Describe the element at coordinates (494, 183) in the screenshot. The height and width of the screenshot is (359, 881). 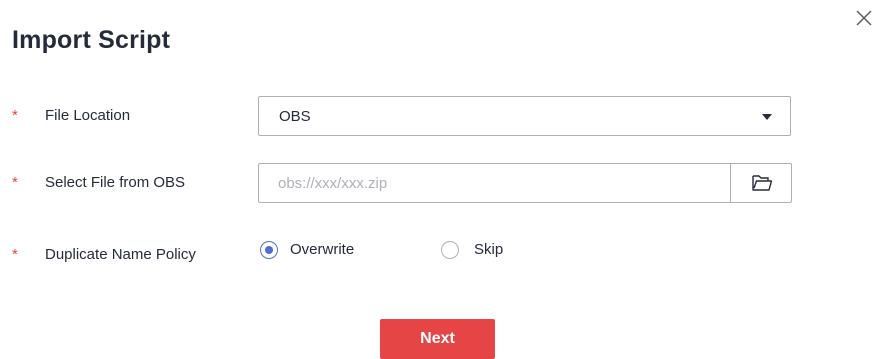
I see `obs-path-input` at that location.